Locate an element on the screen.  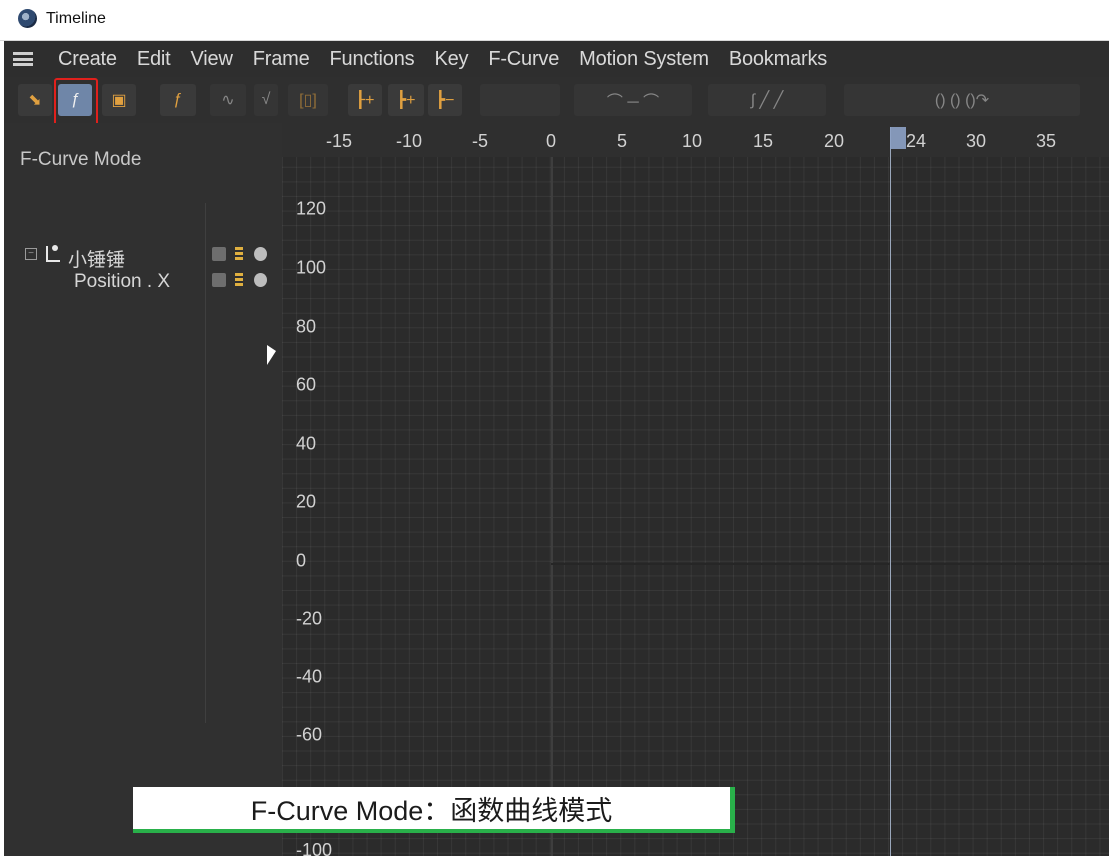
x-tick: -5 is located at coordinates (480, 141).